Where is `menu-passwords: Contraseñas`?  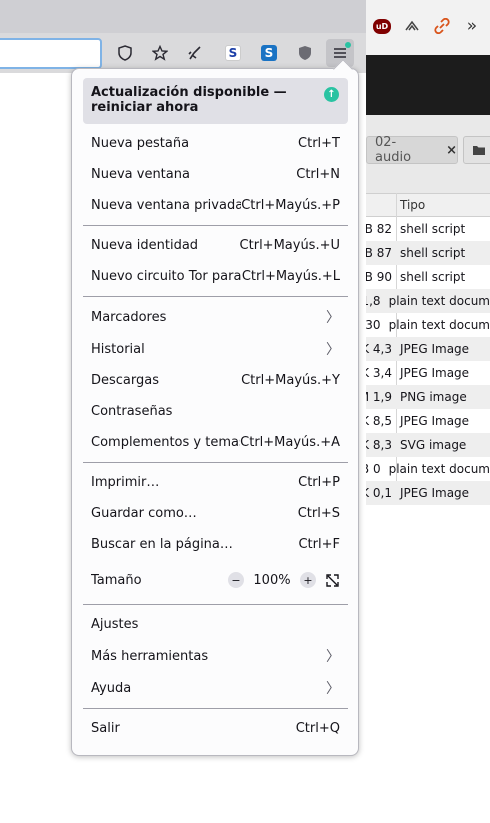 menu-passwords: Contraseñas is located at coordinates (215, 411).